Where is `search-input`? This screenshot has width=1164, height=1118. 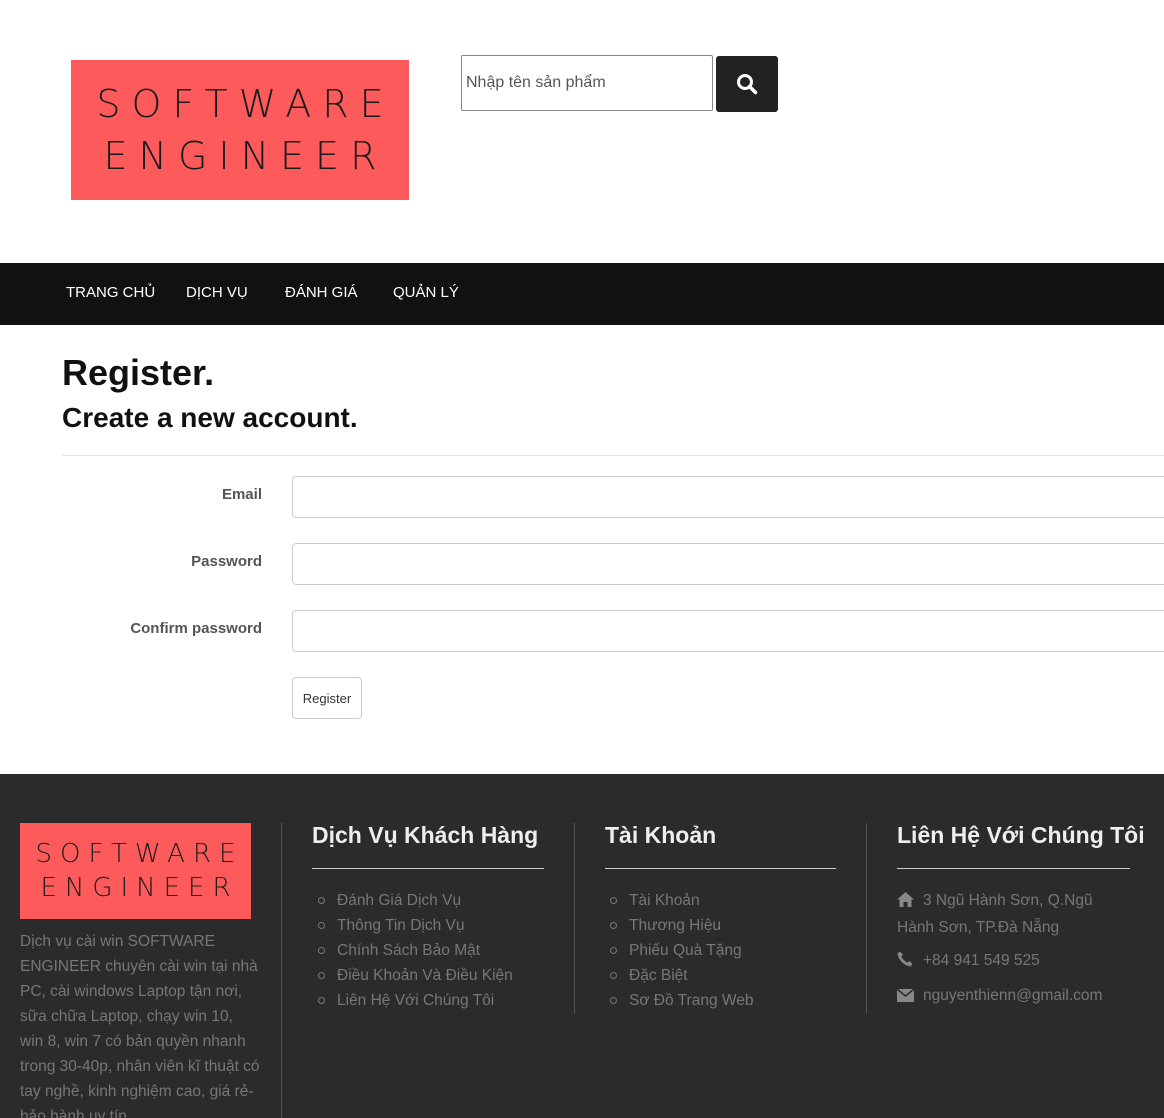
search-input is located at coordinates (587, 83).